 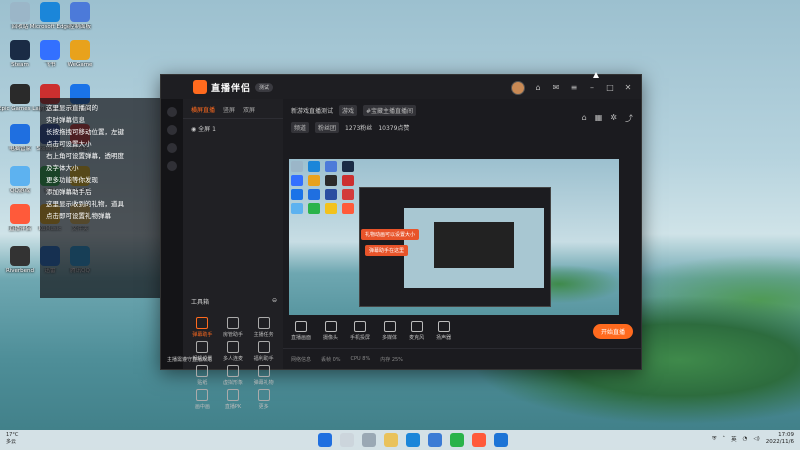 I want to click on share-icon: ⤴, so click(x=629, y=118).